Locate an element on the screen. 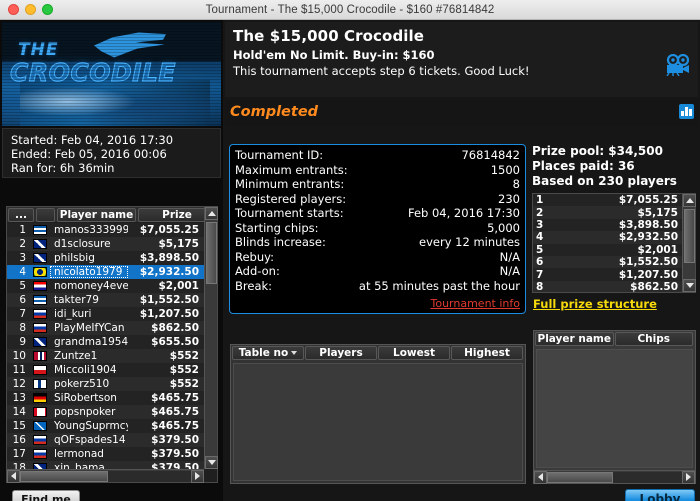  player-row: 2 d1sclosure $5,175 is located at coordinates (105, 244).